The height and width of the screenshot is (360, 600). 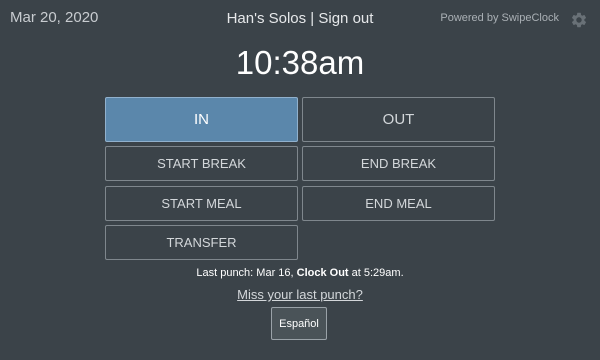 I want to click on language-button: Español, so click(x=299, y=323).